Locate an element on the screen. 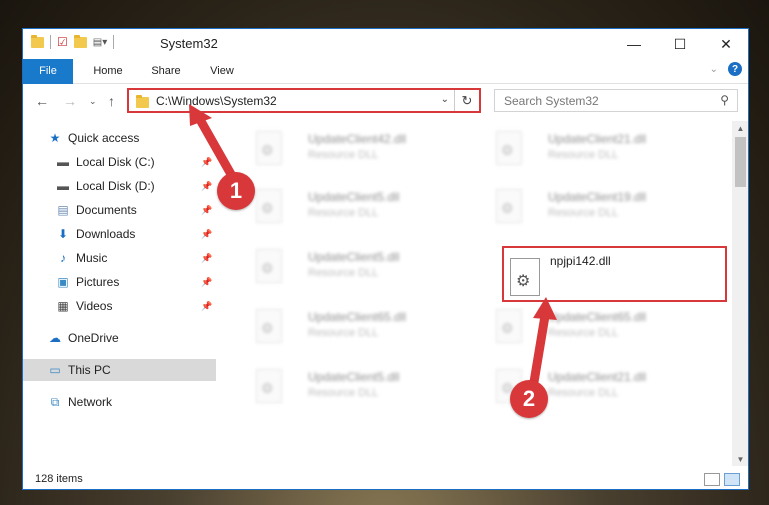 The width and height of the screenshot is (769, 505). step-2-badge: 2 is located at coordinates (529, 399).